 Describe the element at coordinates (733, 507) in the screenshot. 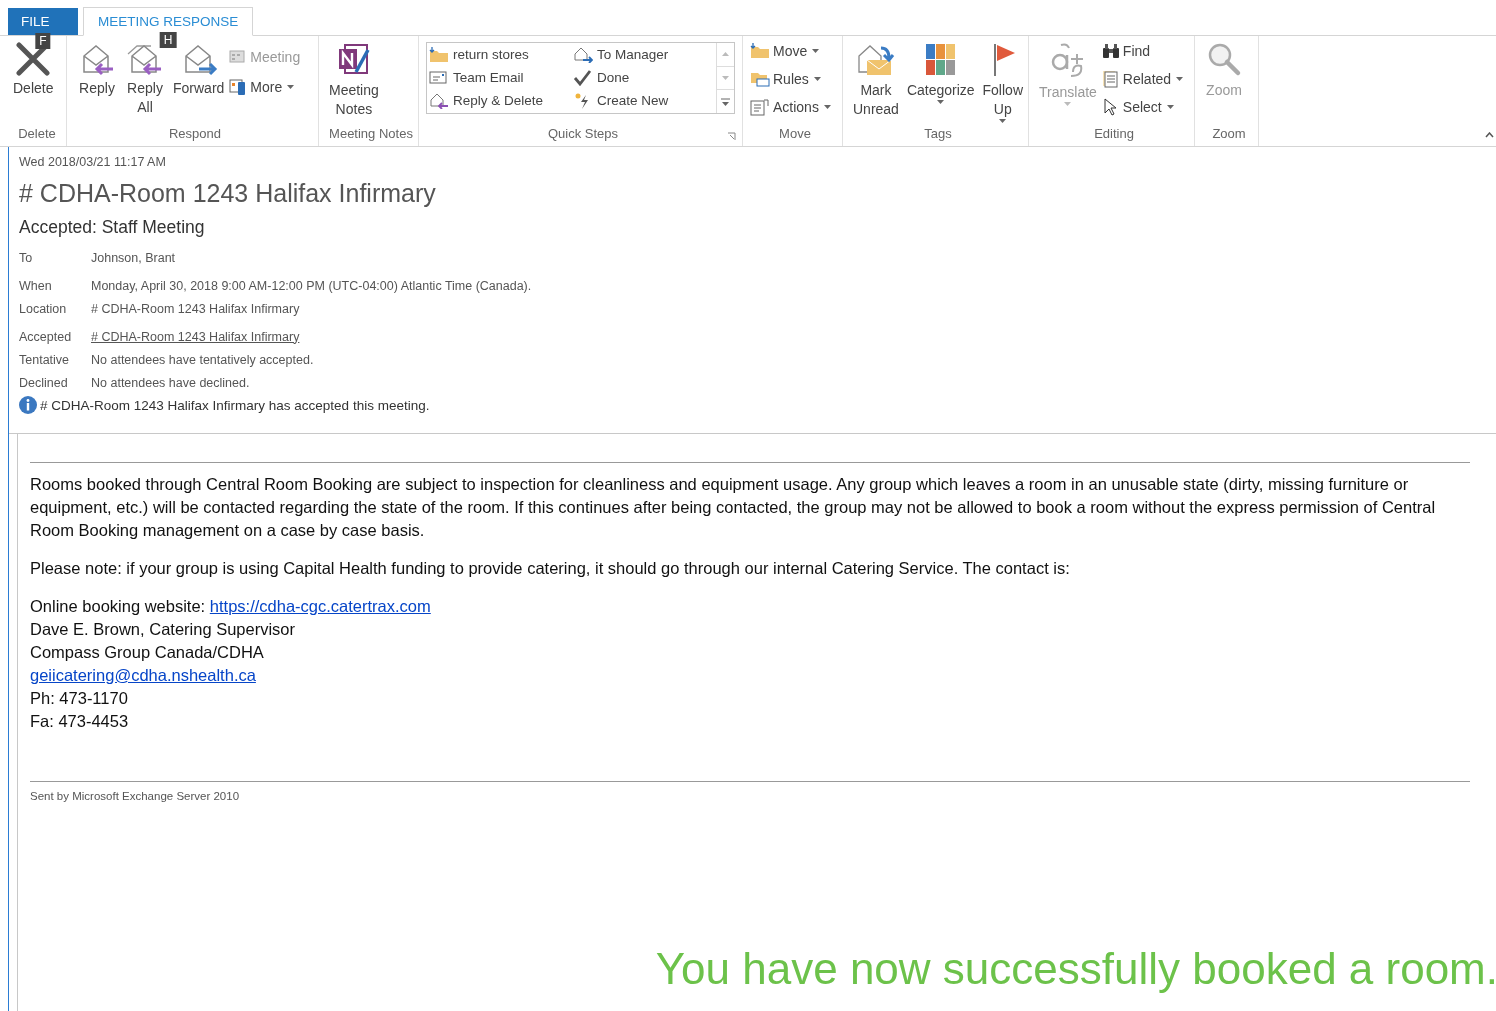

I see `body-paragraph: Rooms booked through Central Room Booking are subject to inspection for cleanliness and equipment usage. Any group which leaves a room in an unusable state (dirty, missing furniture or equipment, etc.) will be contacted regarding the state of the room. If this continues after being contacted, the group may not be allowed to book a room without the express permission of Central Room Booking management on a case by case basis.` at that location.